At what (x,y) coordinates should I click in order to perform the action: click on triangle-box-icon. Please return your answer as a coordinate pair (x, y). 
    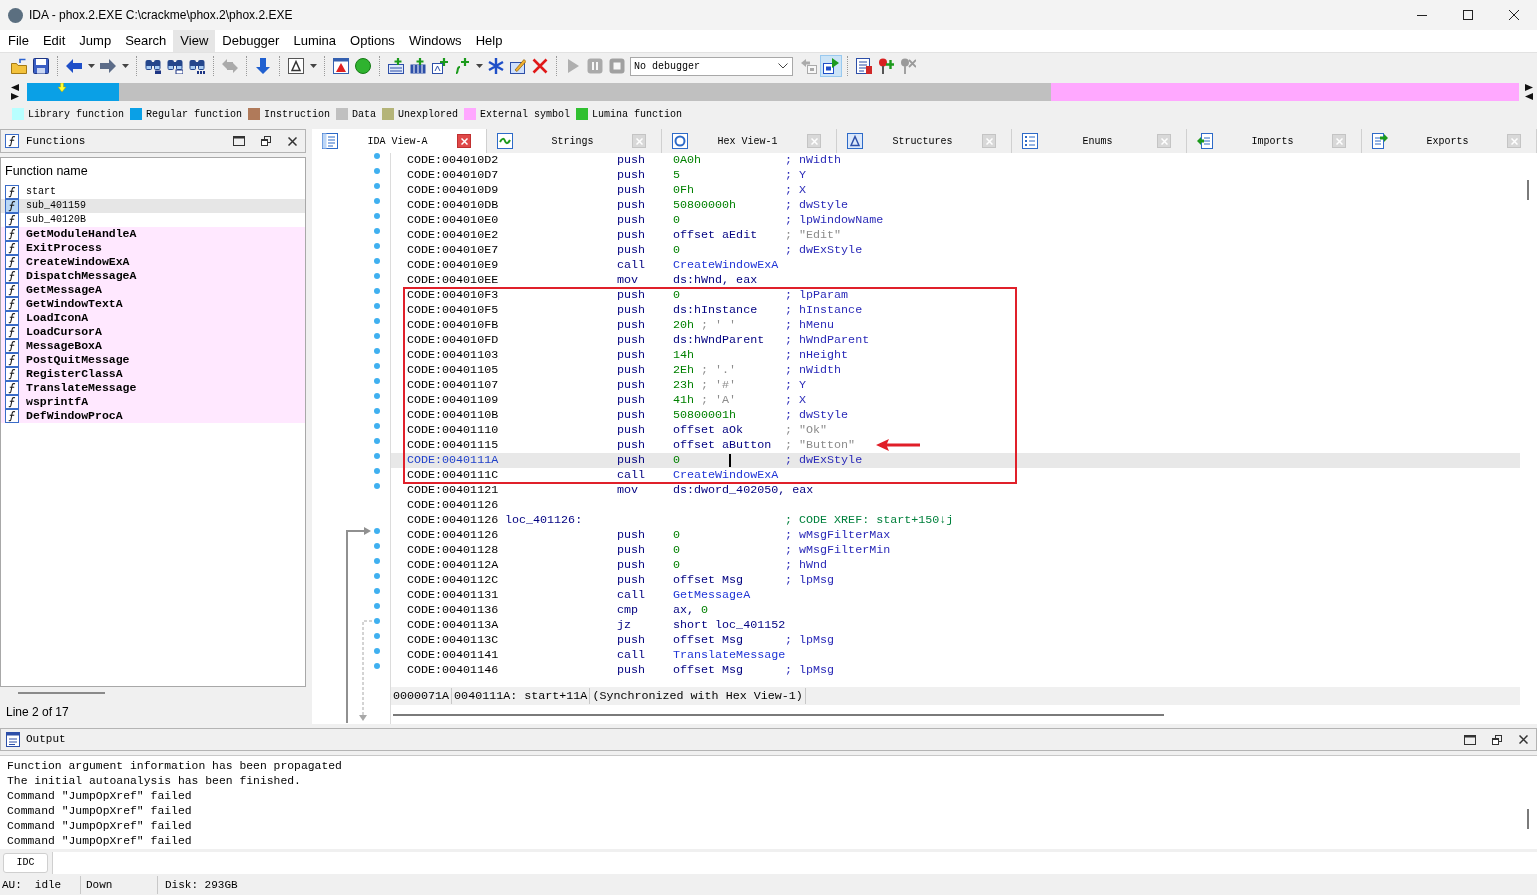
    Looking at the image, I should click on (296, 66).